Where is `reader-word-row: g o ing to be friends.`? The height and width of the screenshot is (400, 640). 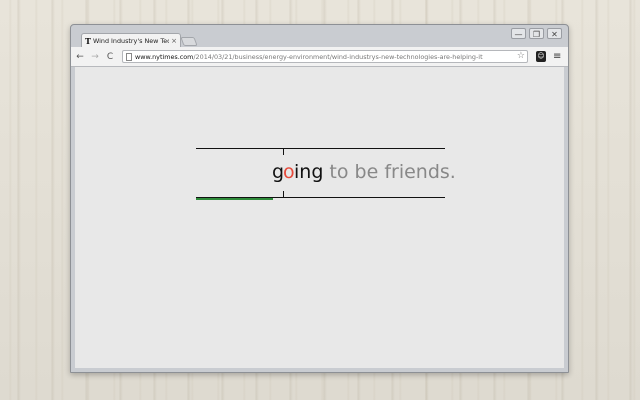
reader-word-row: g o ing to be friends. is located at coordinates (314, 172).